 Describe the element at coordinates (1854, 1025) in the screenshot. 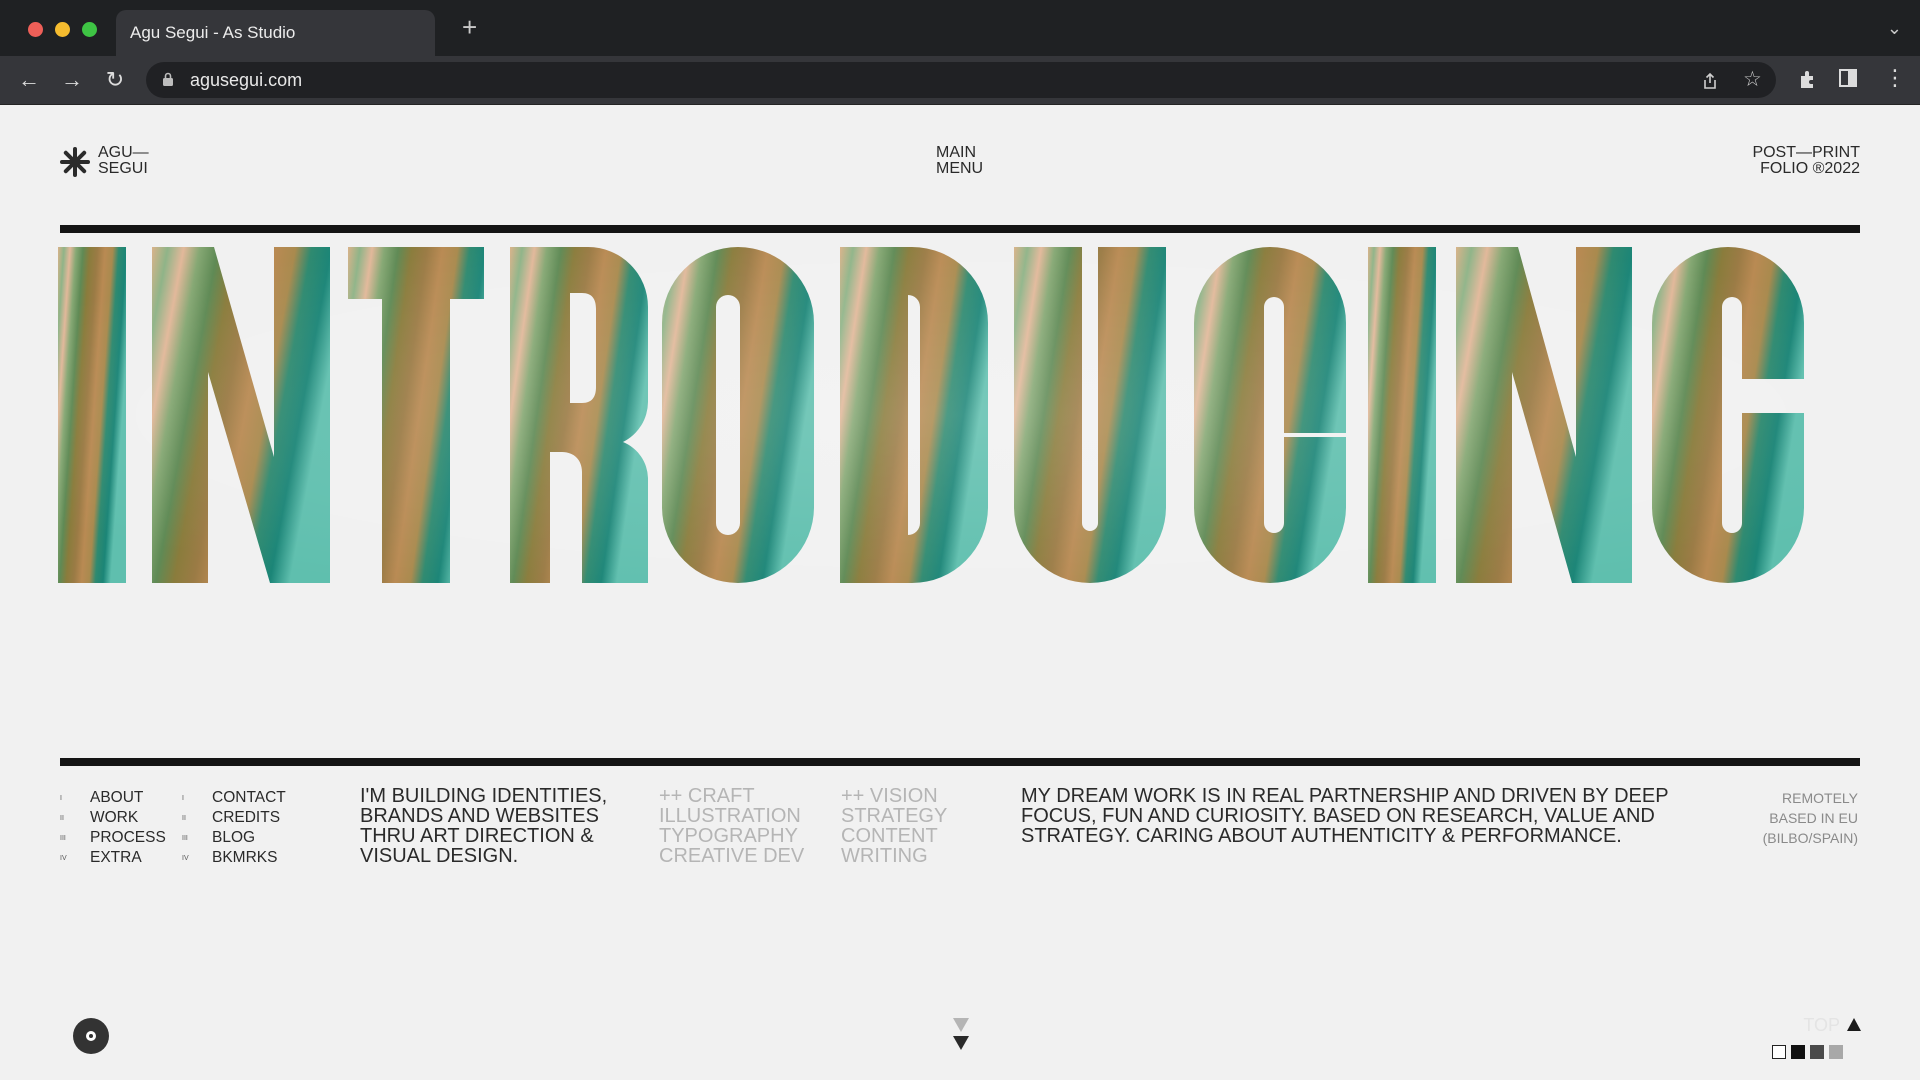

I see `arrow-up-icon` at that location.